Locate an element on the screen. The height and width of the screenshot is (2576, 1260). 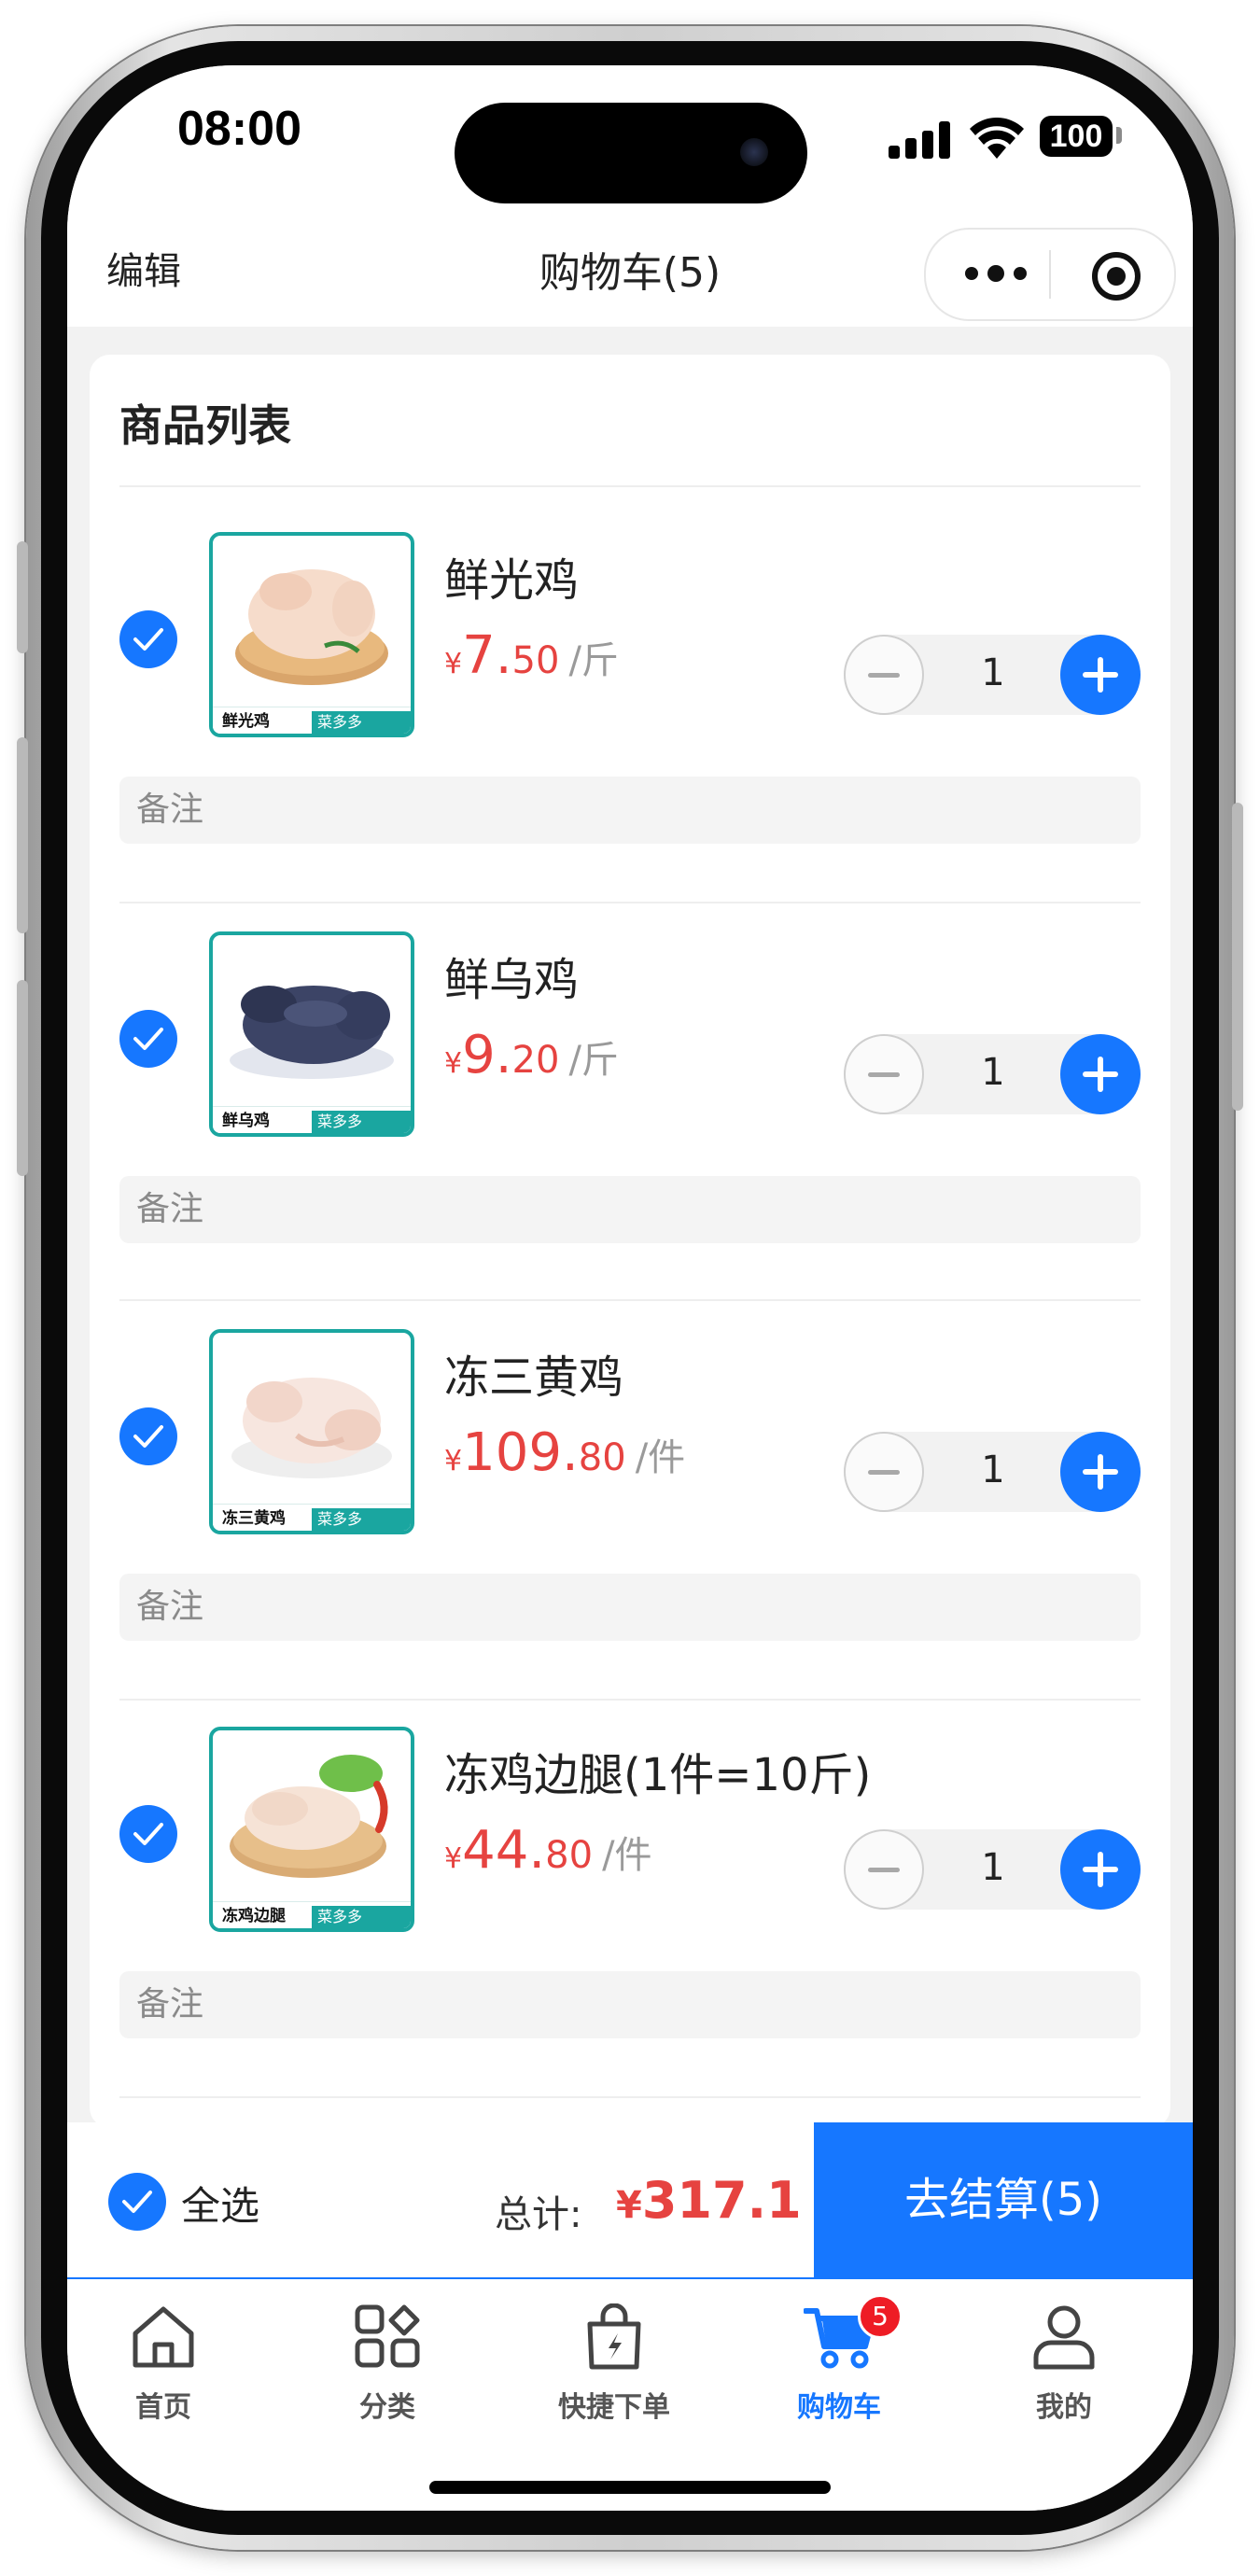
black-chicken-image is located at coordinates (312, 1032).